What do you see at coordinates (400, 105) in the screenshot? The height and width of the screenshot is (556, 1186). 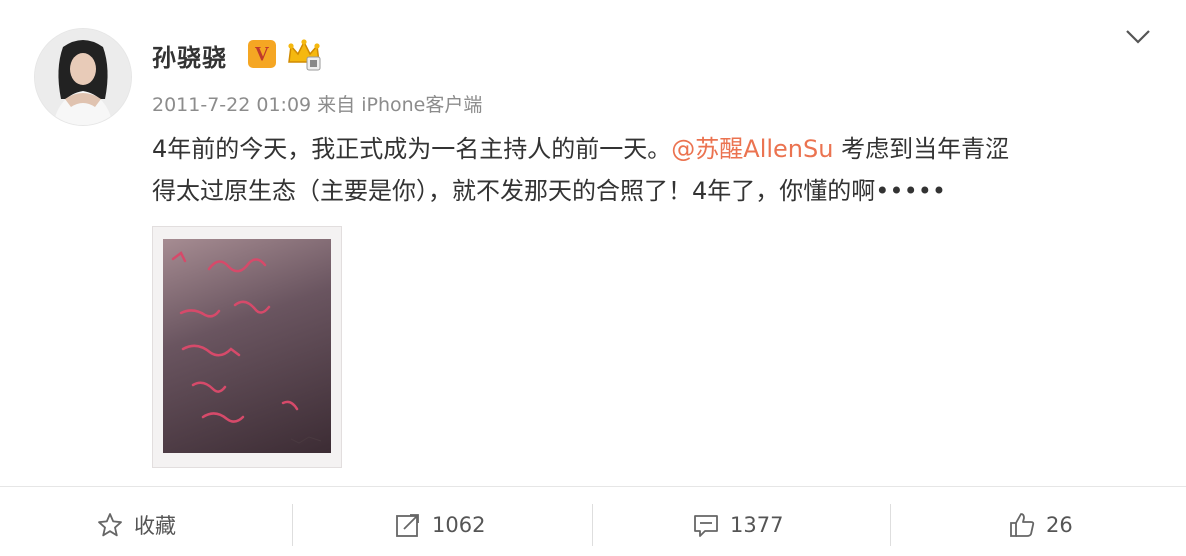 I see `post-source: 来自 iPhone客户端` at bounding box center [400, 105].